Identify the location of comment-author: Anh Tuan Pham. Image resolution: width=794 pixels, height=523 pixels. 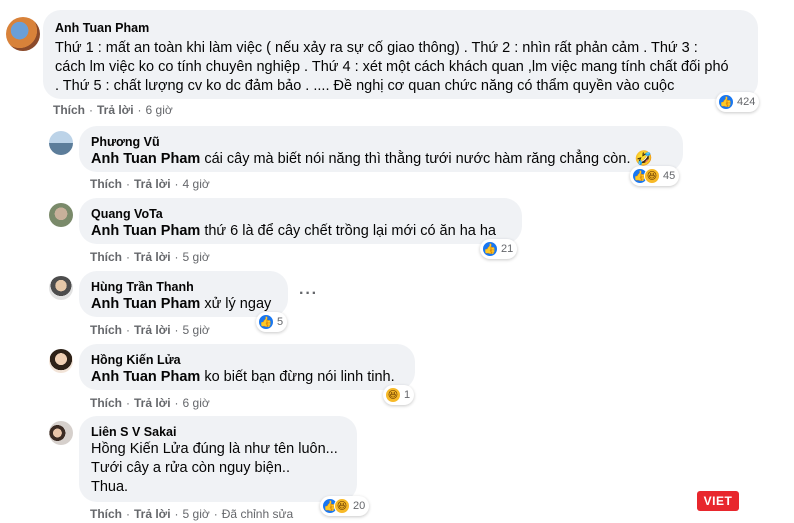
(400, 28).